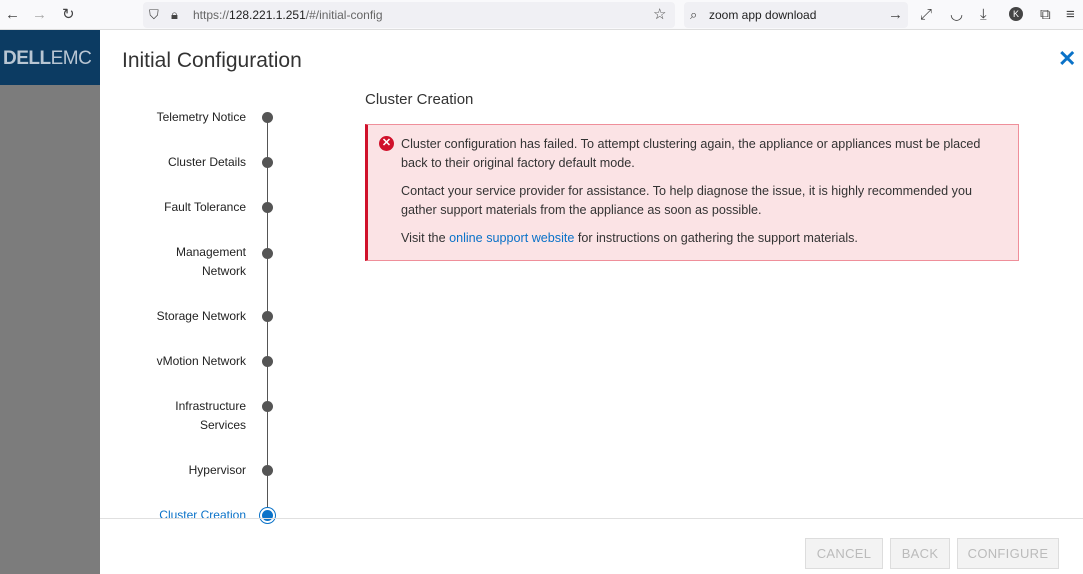  Describe the element at coordinates (1067, 59) in the screenshot. I see `close-icon: ✕` at that location.